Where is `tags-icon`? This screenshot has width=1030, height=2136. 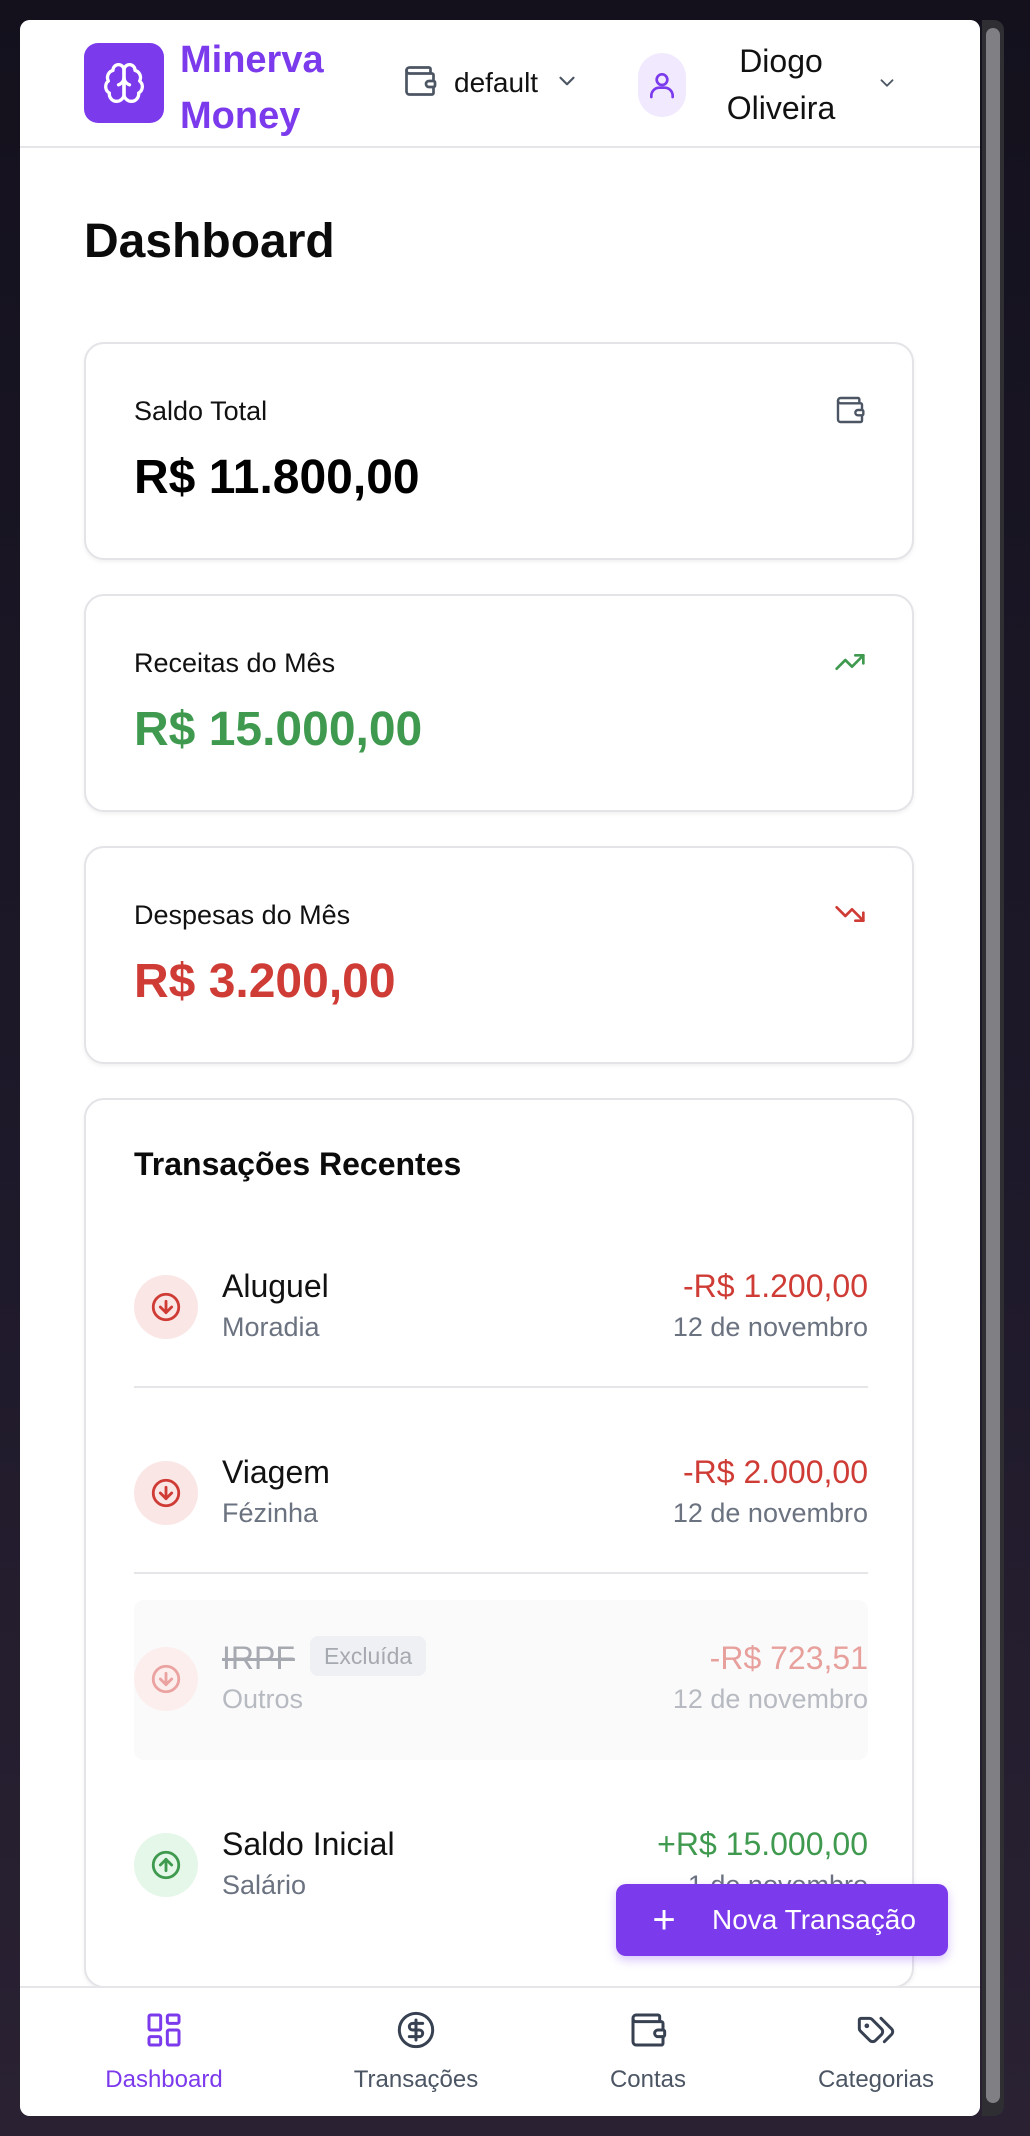
tags-icon is located at coordinates (876, 2032).